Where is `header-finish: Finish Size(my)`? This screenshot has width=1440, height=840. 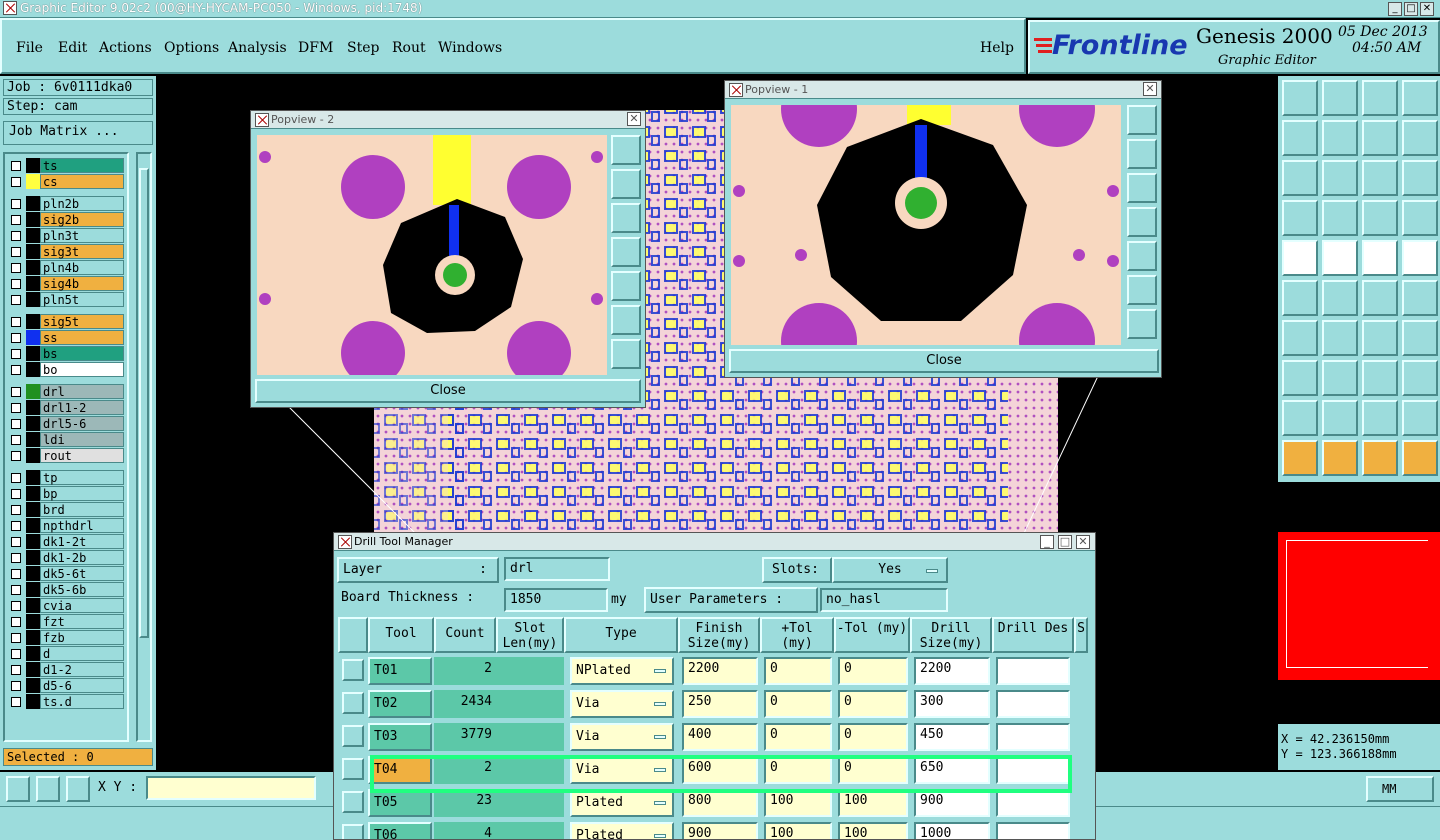 header-finish: Finish Size(my) is located at coordinates (719, 635).